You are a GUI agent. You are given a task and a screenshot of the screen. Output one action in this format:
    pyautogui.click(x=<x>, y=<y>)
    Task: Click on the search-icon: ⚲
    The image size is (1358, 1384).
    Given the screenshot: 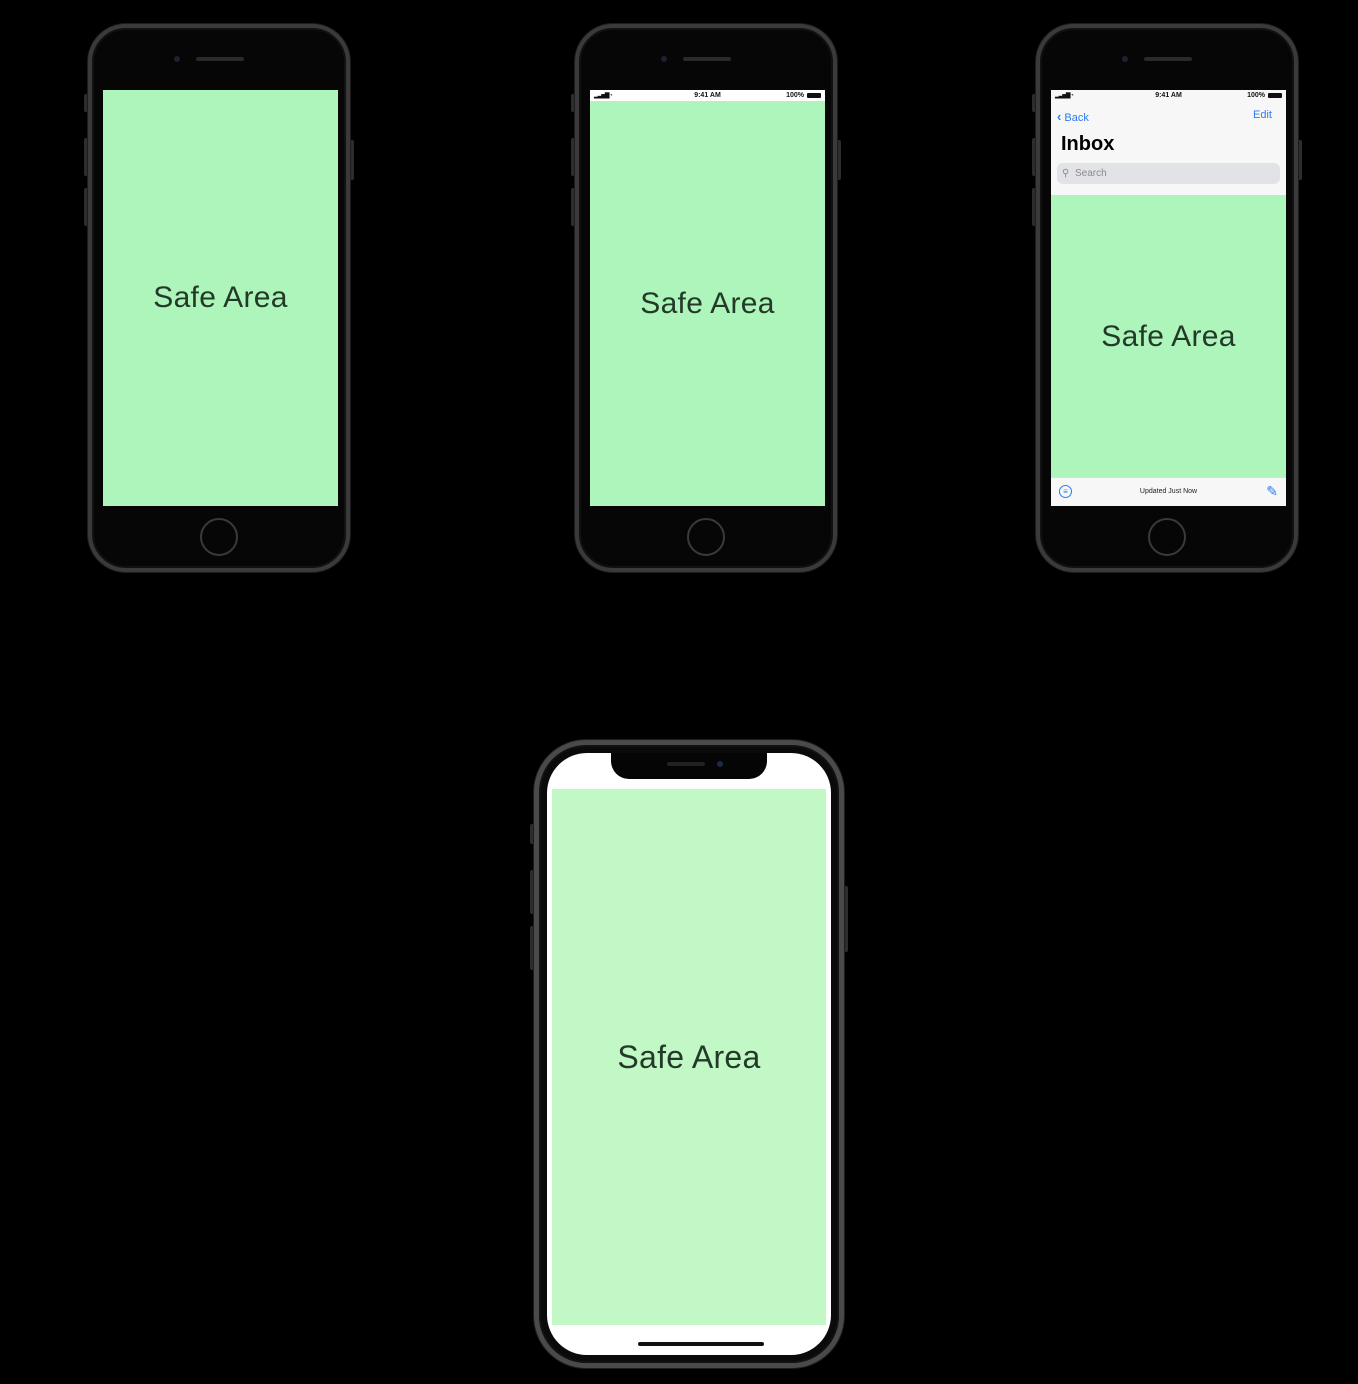 What is the action you would take?
    pyautogui.click(x=1066, y=173)
    